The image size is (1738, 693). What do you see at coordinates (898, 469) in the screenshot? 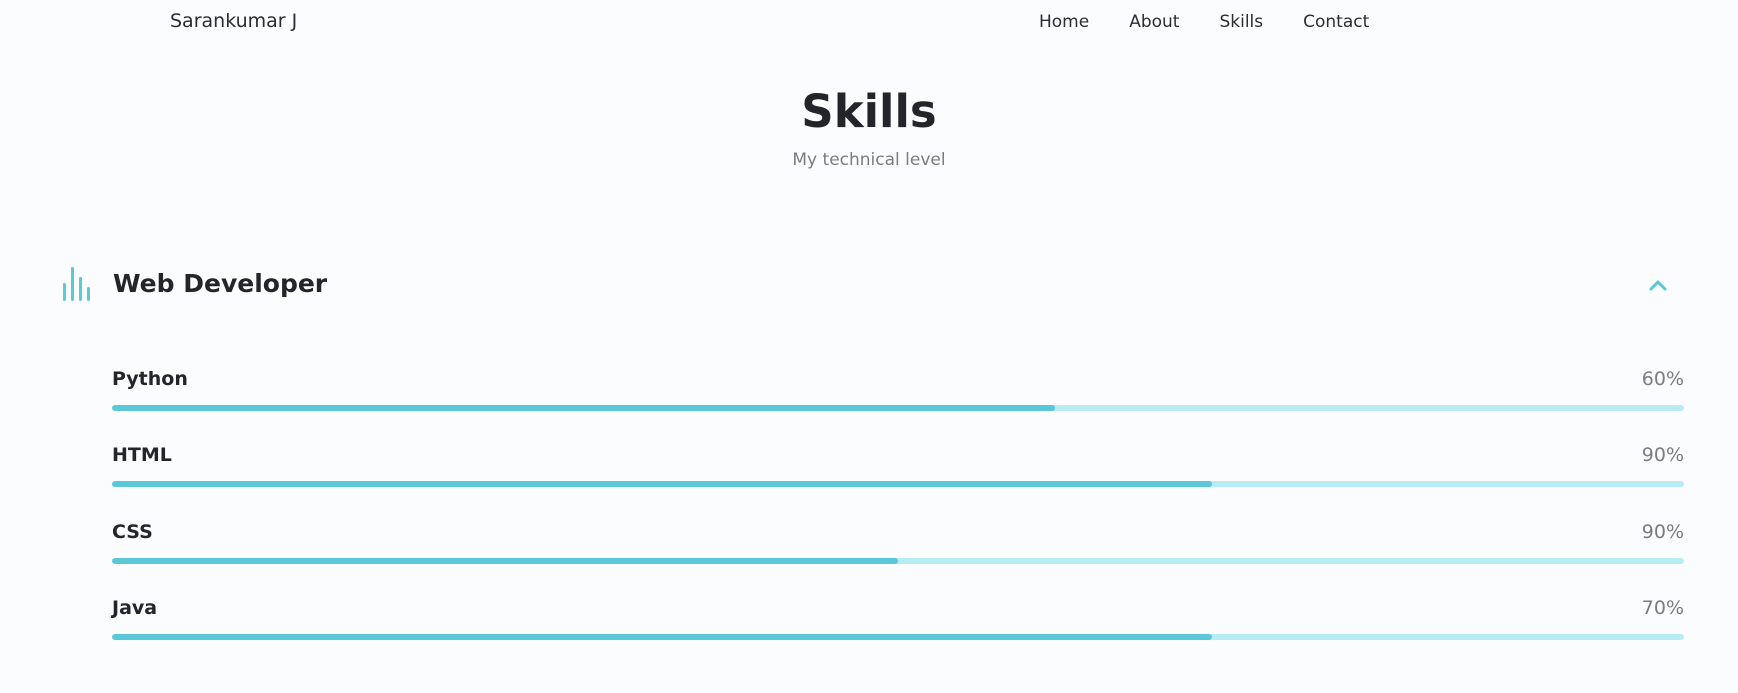
I see `skill-item-html: HTML 90%` at bounding box center [898, 469].